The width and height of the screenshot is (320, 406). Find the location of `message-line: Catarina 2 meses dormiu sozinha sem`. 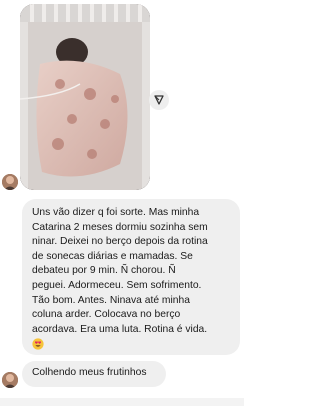

message-line: Catarina 2 meses dormiu sozinha sem is located at coordinates (120, 227).